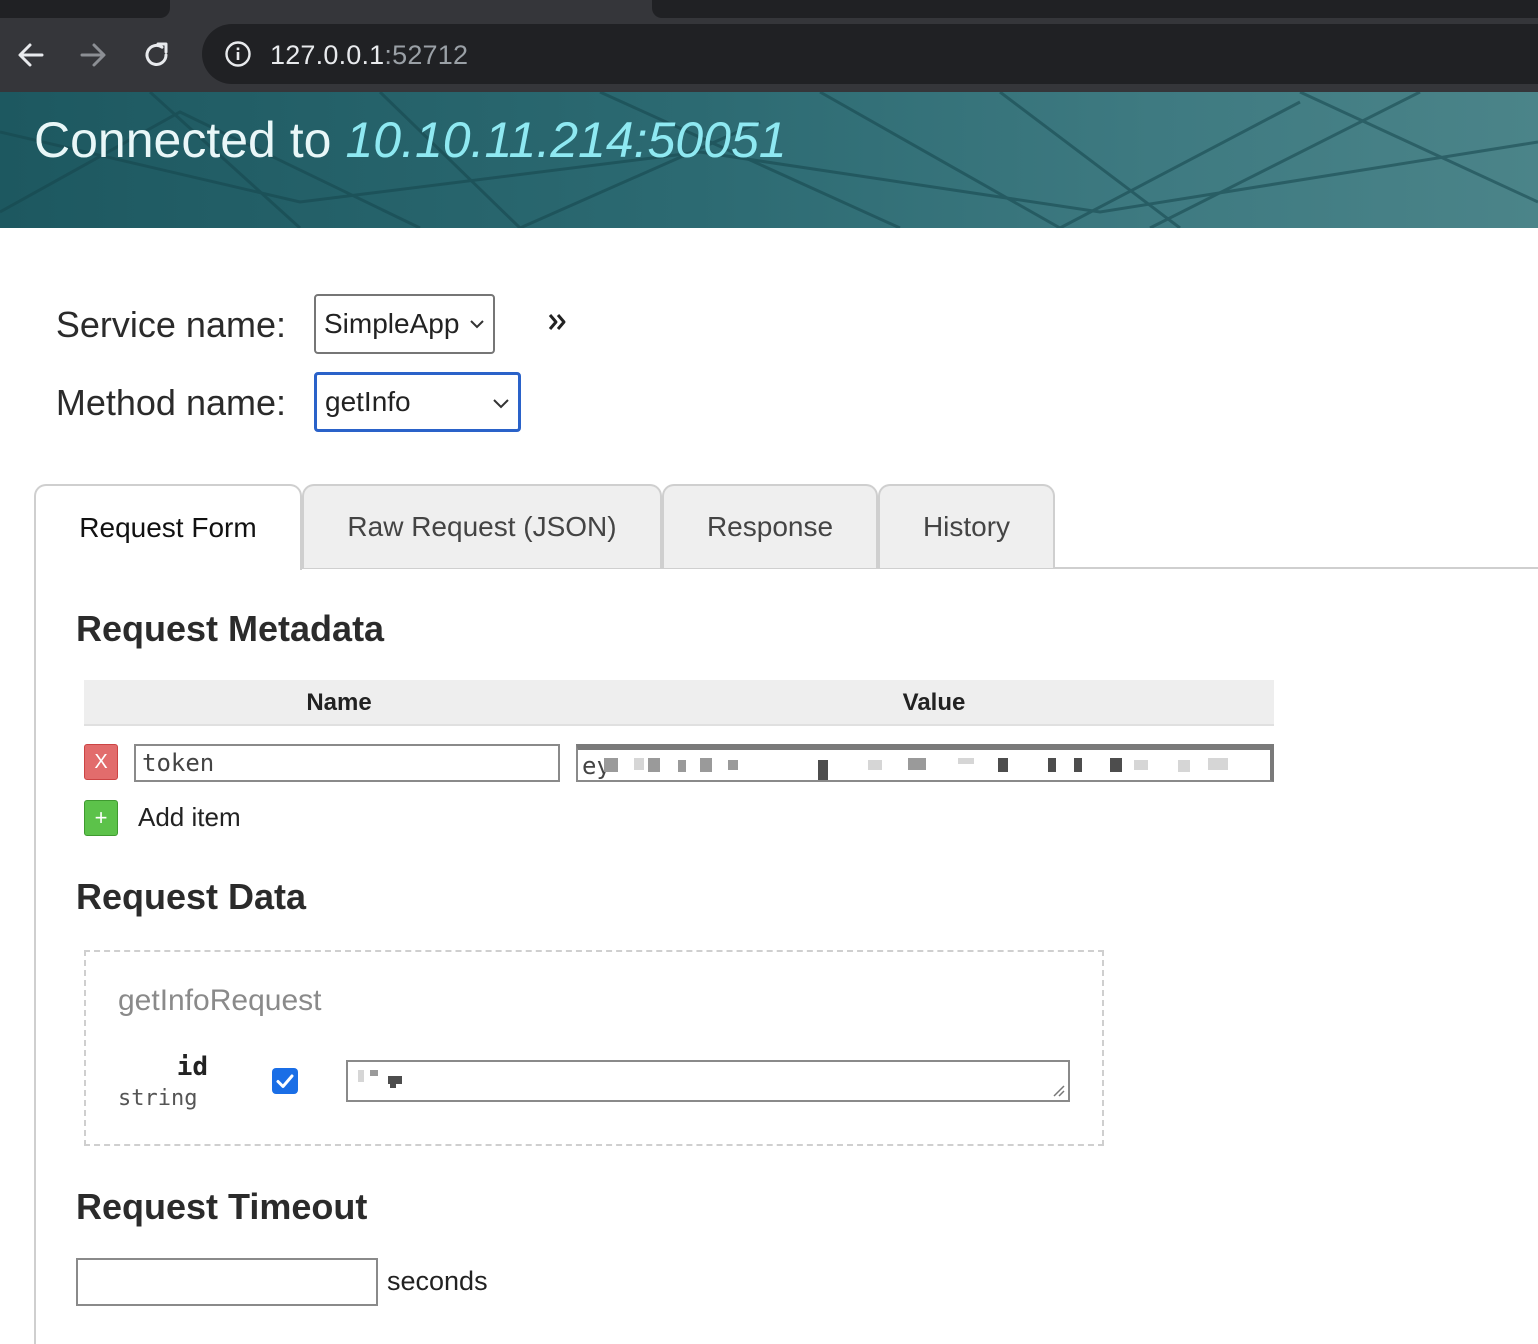  What do you see at coordinates (227, 1282) in the screenshot?
I see `timeout-input` at bounding box center [227, 1282].